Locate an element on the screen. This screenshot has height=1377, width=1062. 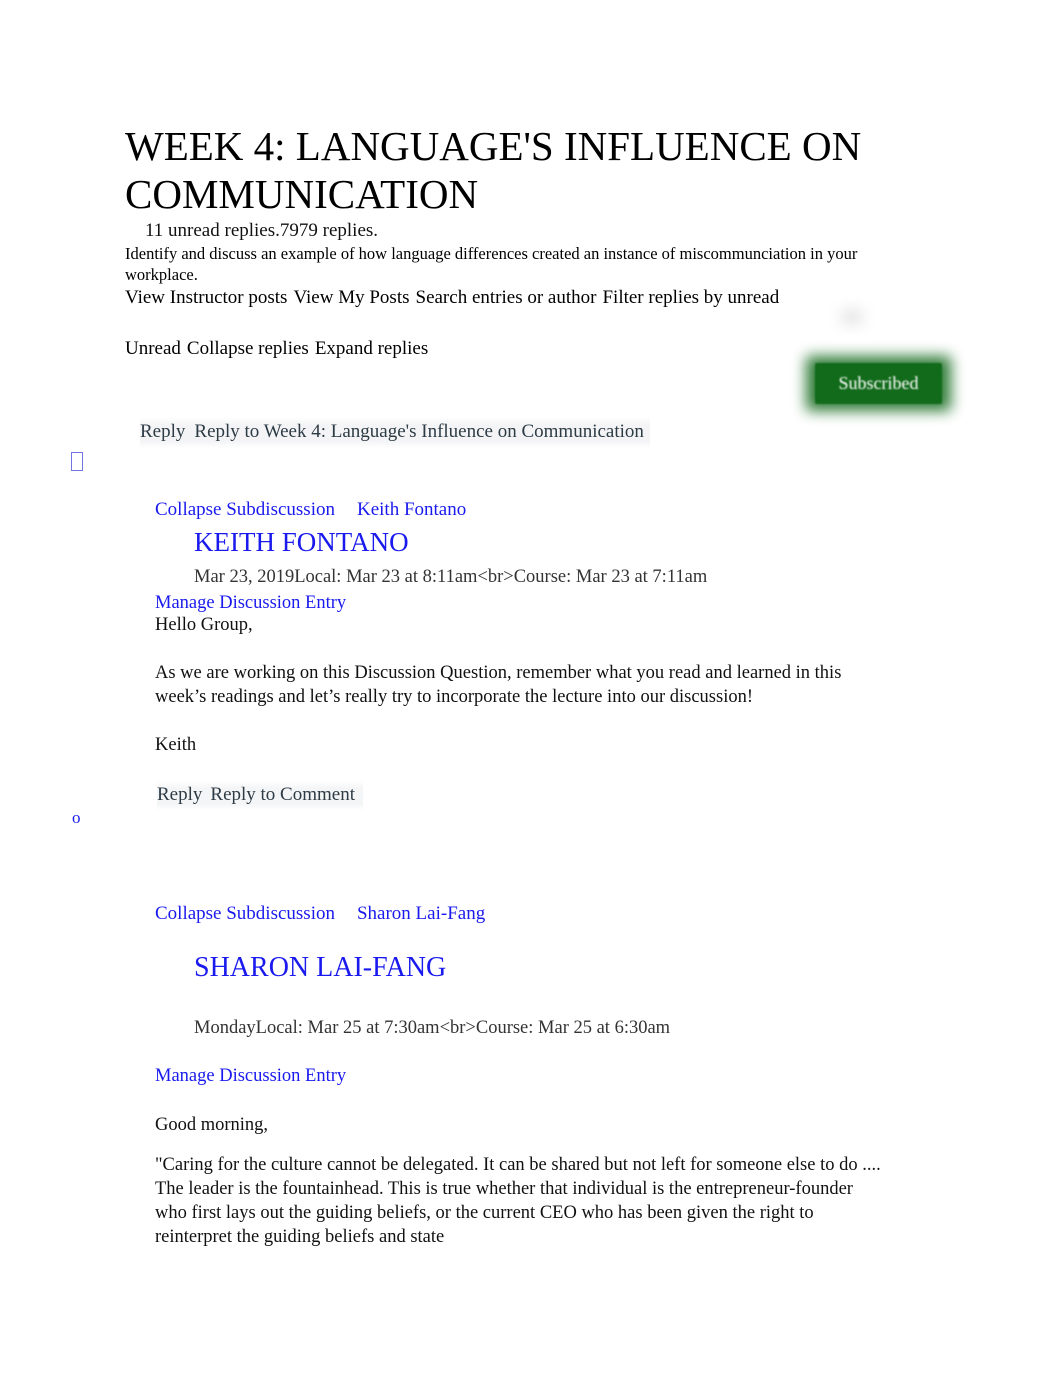
replies-suffix: replies. is located at coordinates (348, 230).